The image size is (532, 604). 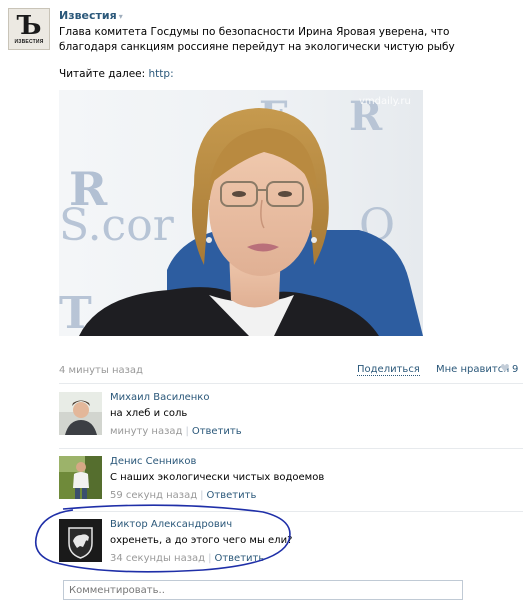 I want to click on commenter-name: Михаил Василенко, so click(x=159, y=397).